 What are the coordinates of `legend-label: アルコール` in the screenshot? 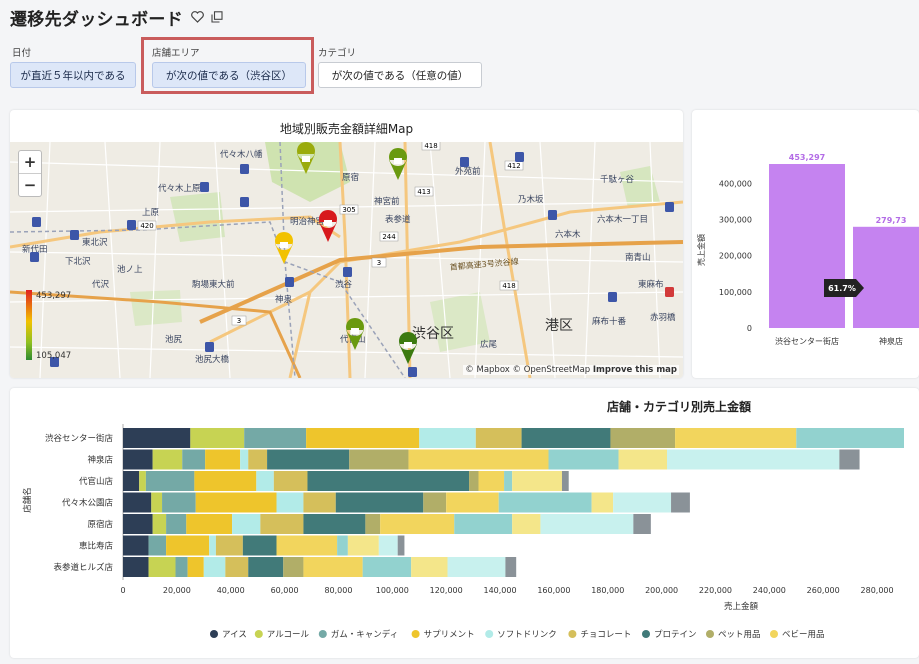 It's located at (288, 635).